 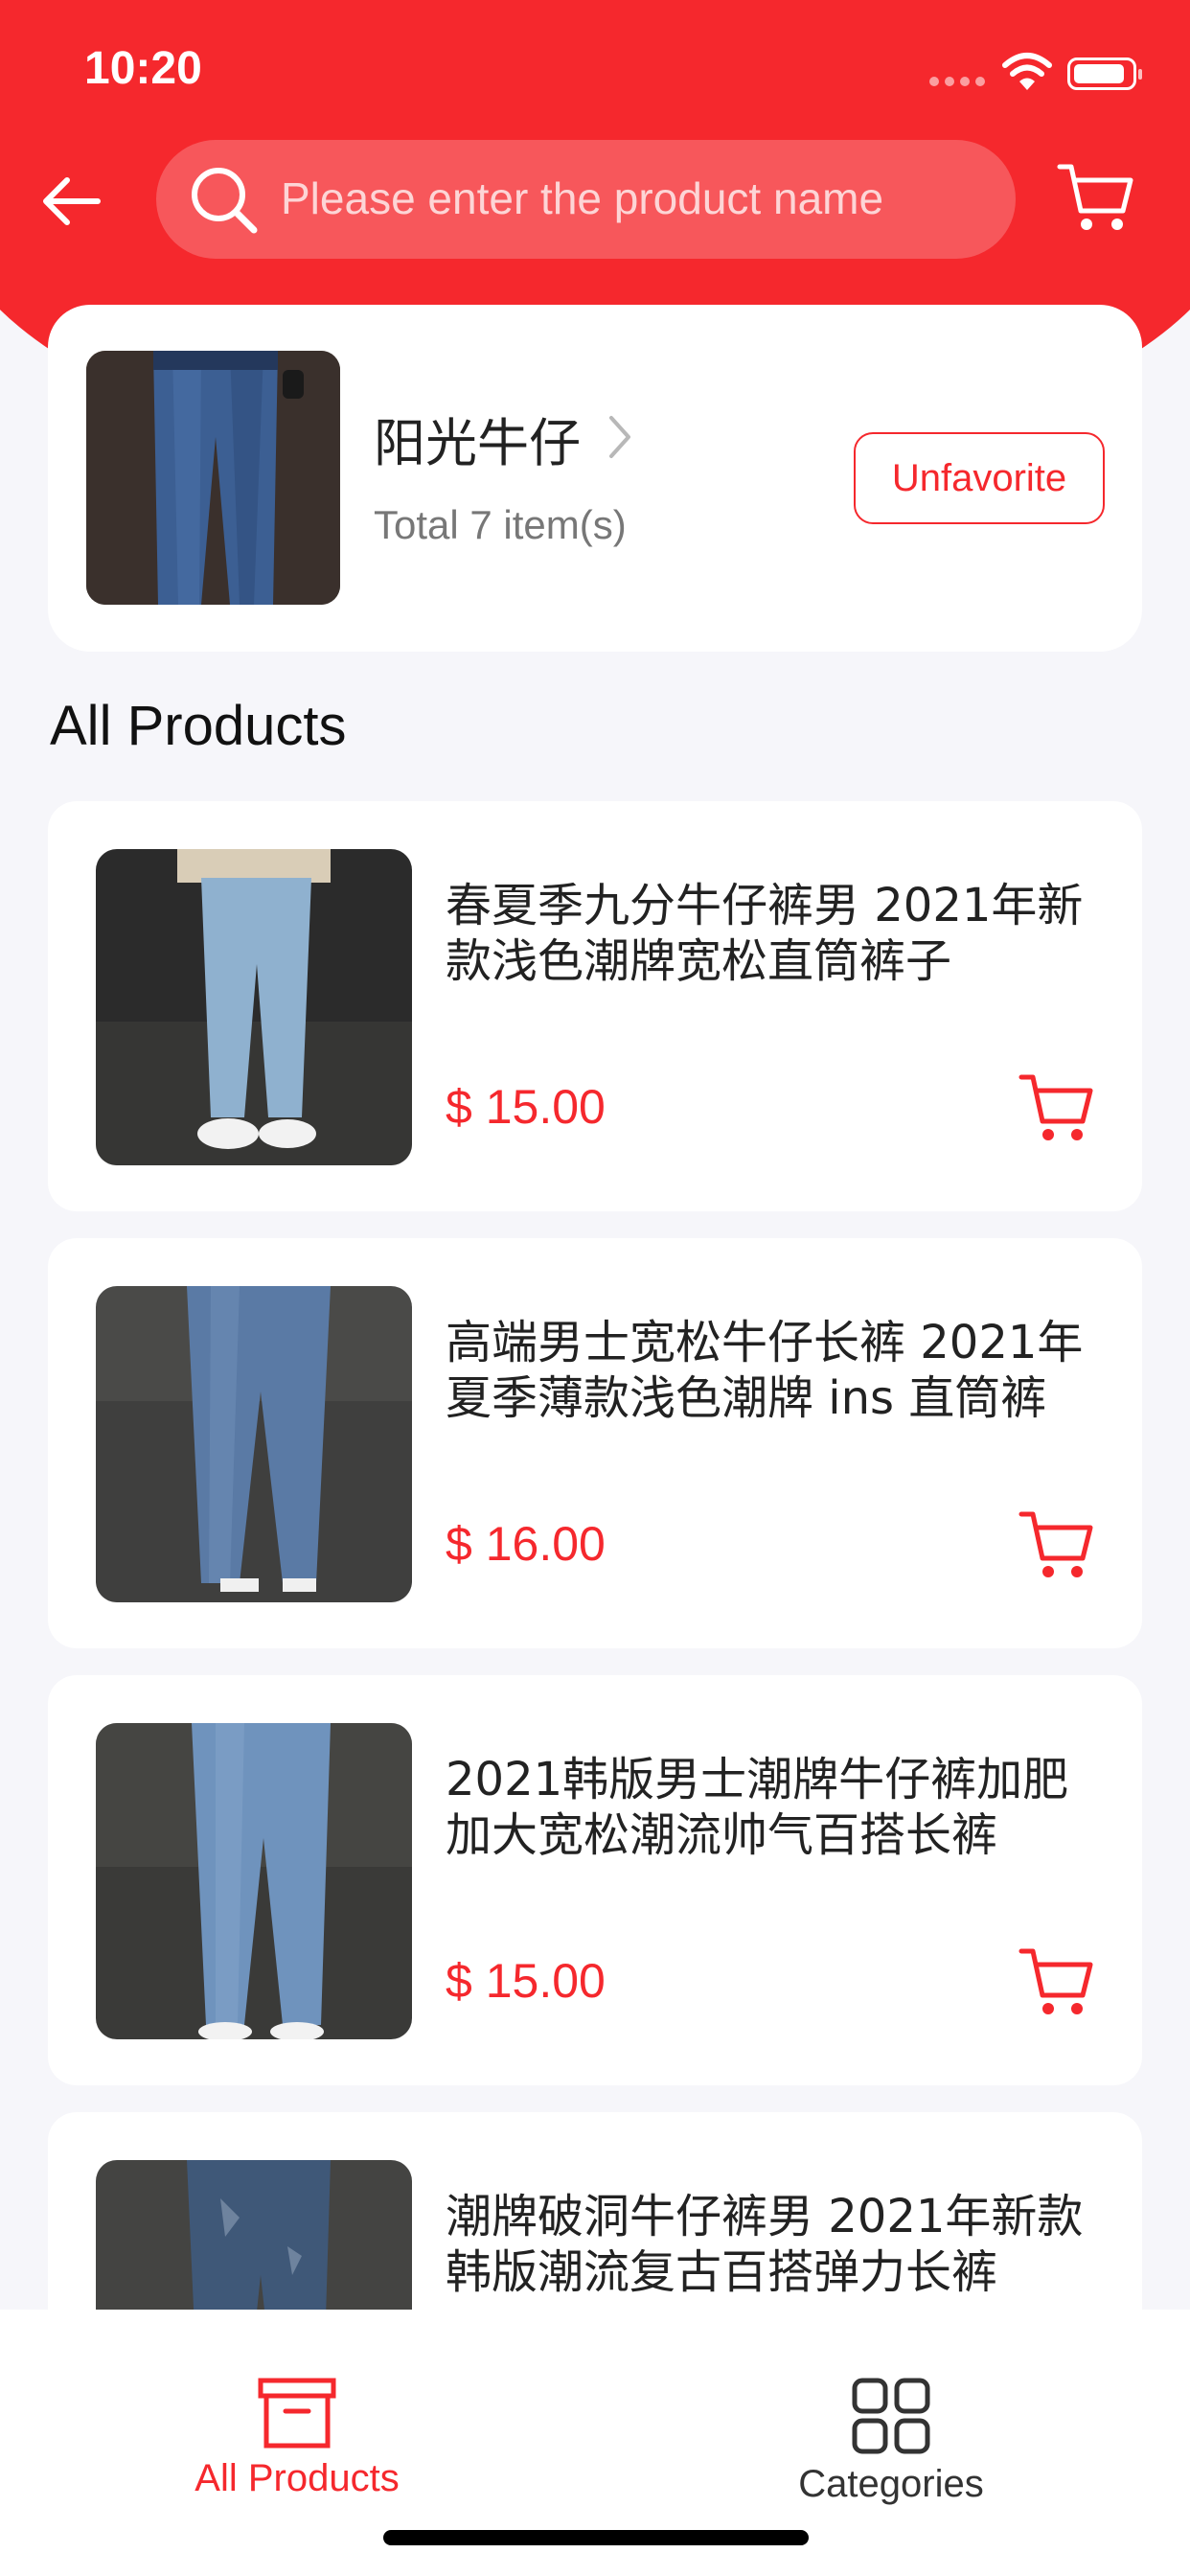 I want to click on chevron-right-icon, so click(x=620, y=437).